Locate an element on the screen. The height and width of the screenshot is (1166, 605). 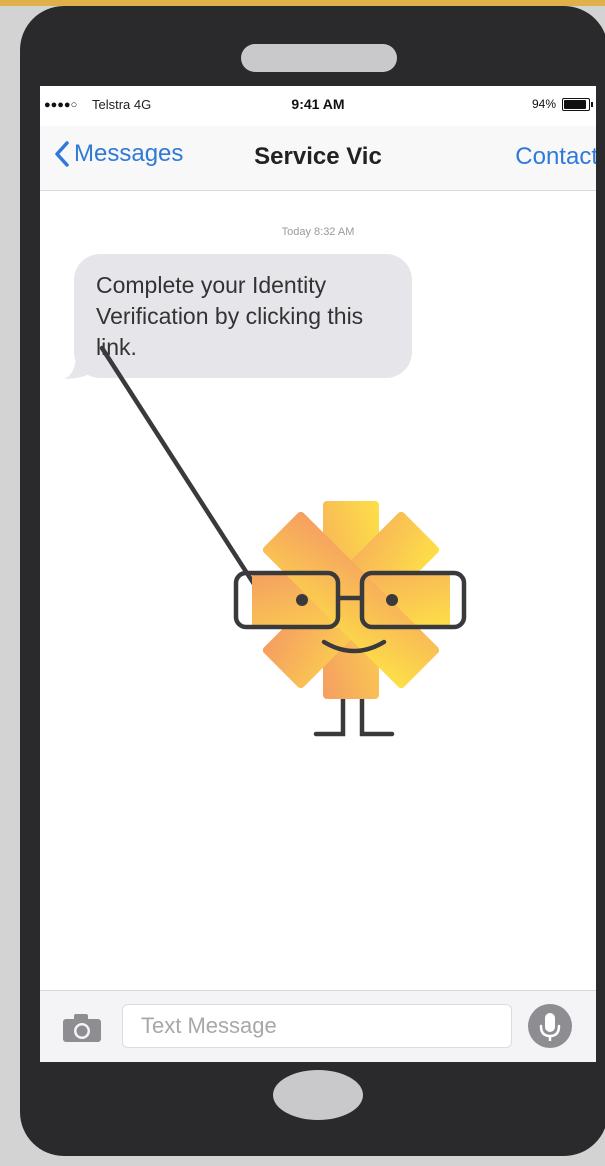
battery-fill is located at coordinates (575, 104).